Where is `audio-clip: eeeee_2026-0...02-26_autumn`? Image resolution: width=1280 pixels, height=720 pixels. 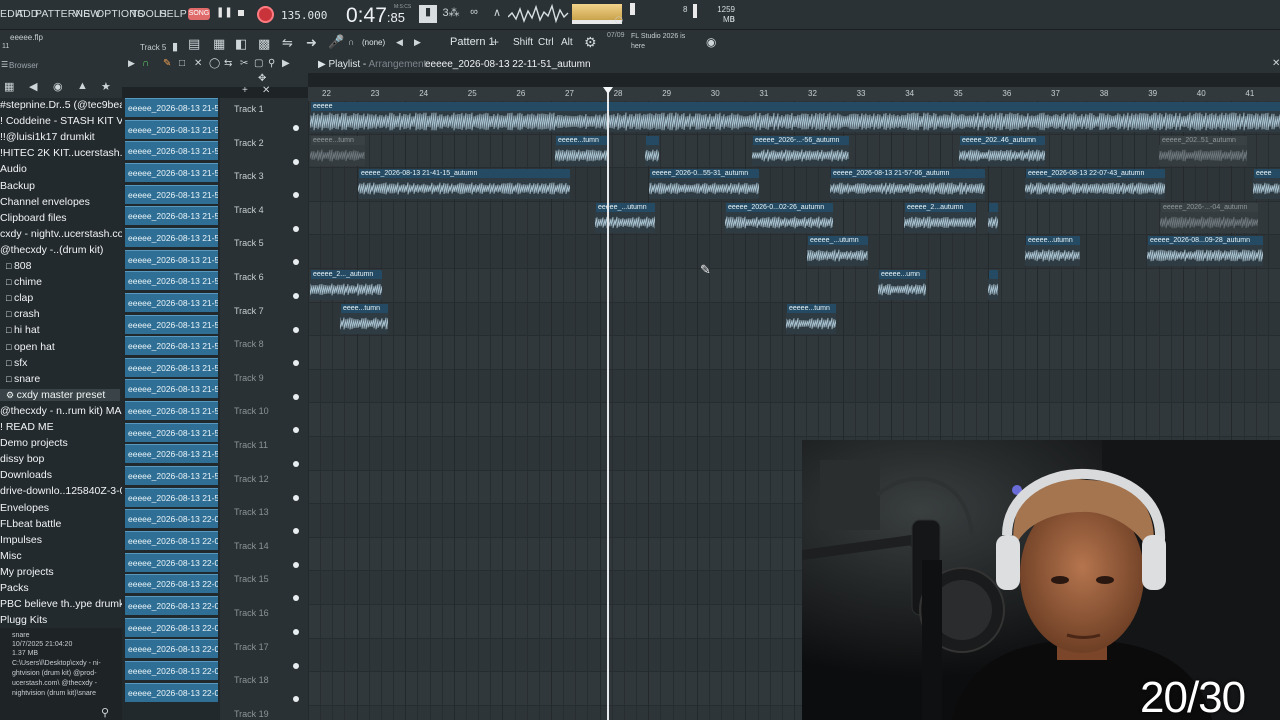
audio-clip: eeeee_2026-0...02-26_autumn is located at coordinates (779, 217).